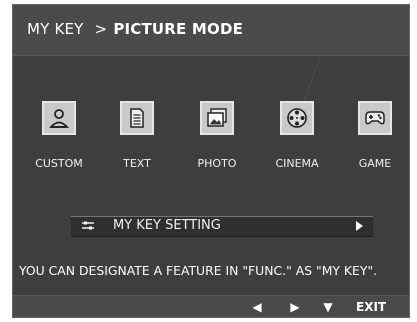 This screenshot has width=417, height=322. What do you see at coordinates (59, 163) in the screenshot?
I see `mode-label: CUSTOM` at bounding box center [59, 163].